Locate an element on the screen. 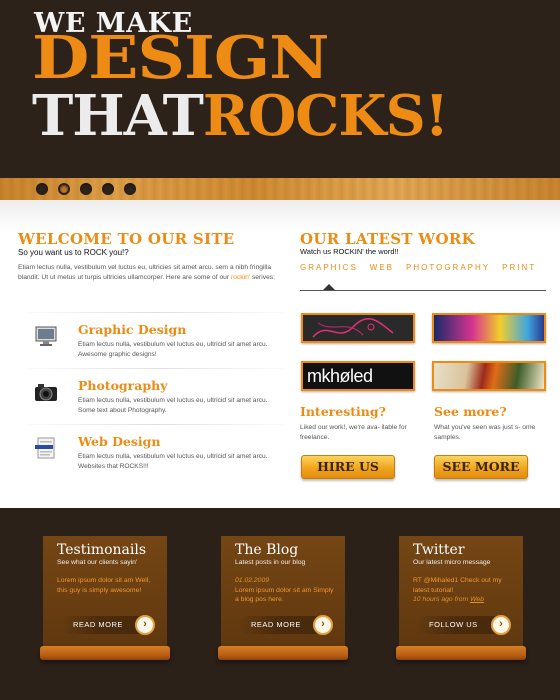  tab-print: PRINT is located at coordinates (519, 267).